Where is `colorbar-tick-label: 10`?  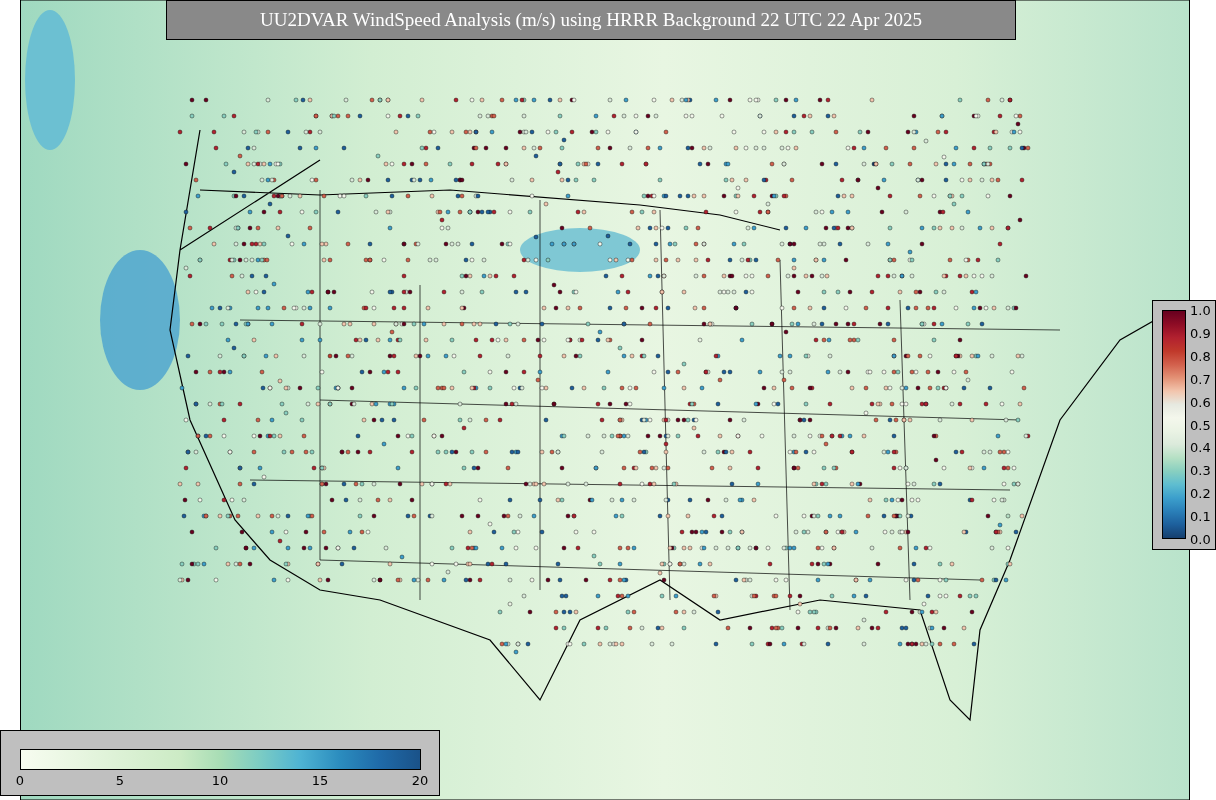
colorbar-tick-label: 10 is located at coordinates (220, 780).